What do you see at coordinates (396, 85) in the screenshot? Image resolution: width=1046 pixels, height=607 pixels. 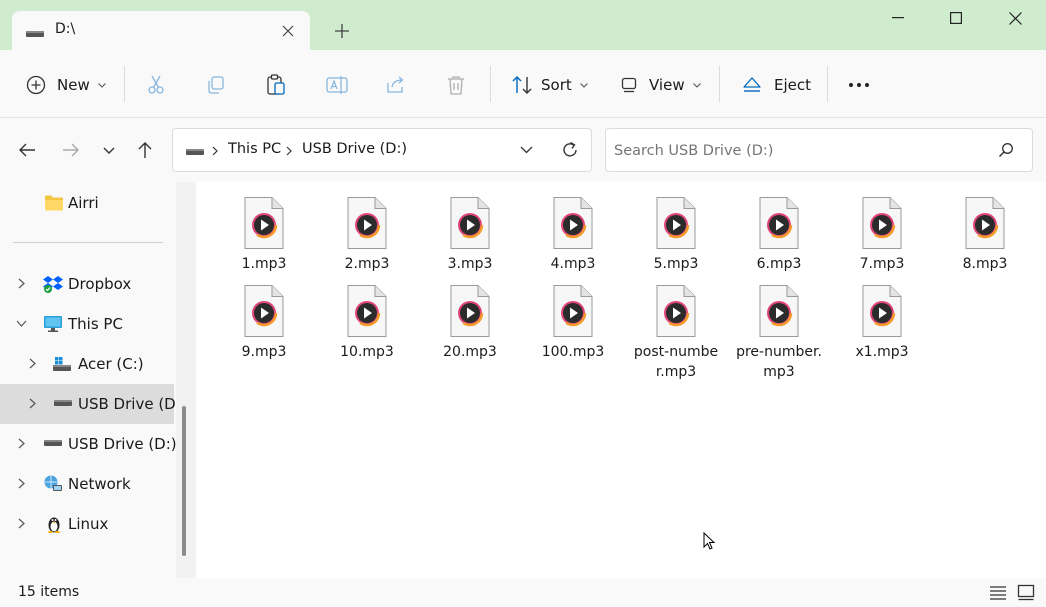 I see `share-button` at bounding box center [396, 85].